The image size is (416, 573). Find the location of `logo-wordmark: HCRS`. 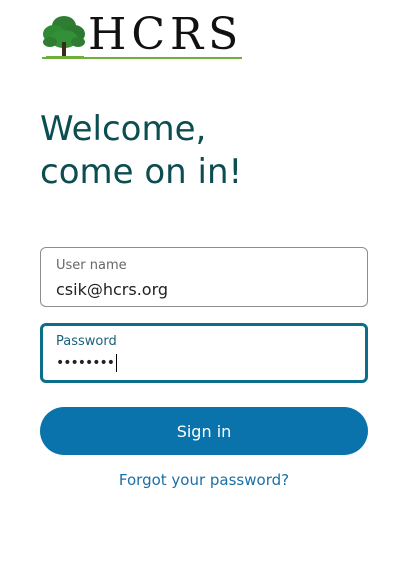

logo-wordmark: HCRS is located at coordinates (166, 34).